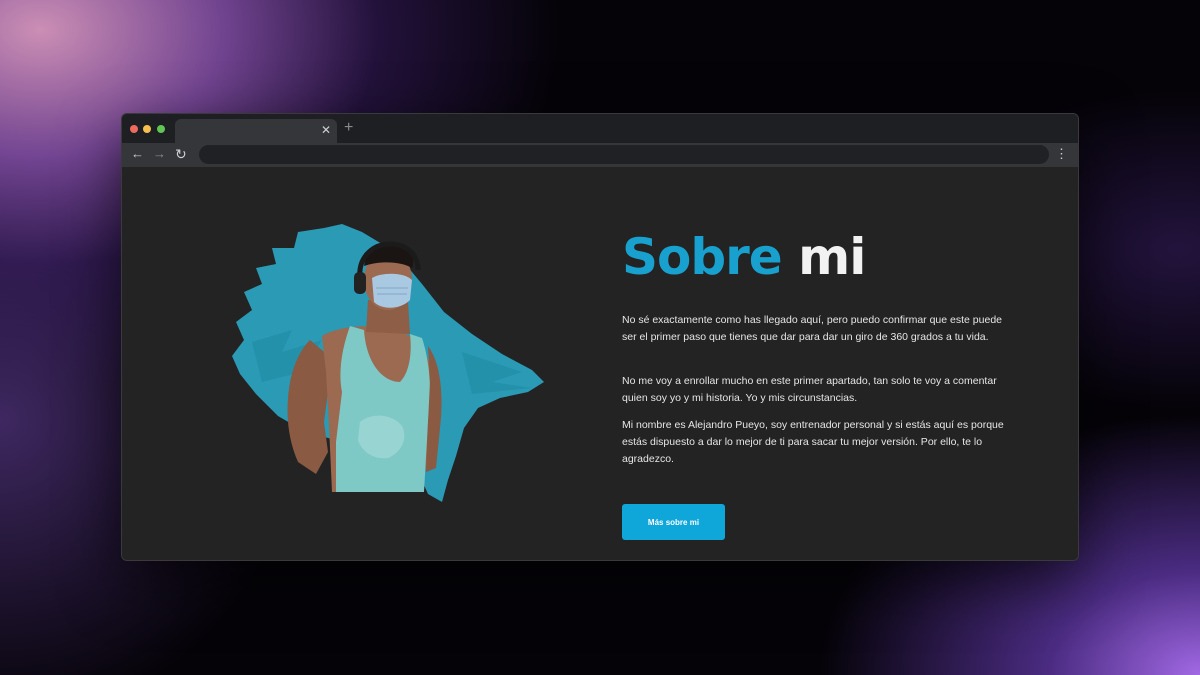 Image resolution: width=1200 pixels, height=675 pixels. I want to click on page-title: Sobre mi, so click(744, 257).